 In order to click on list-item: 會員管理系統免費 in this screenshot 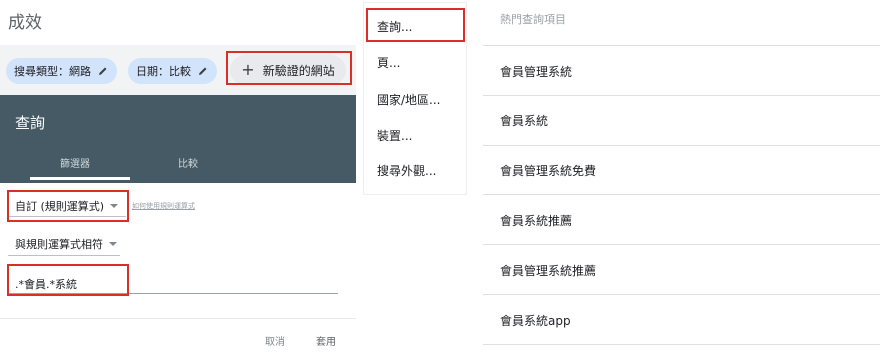, I will do `click(548, 170)`.